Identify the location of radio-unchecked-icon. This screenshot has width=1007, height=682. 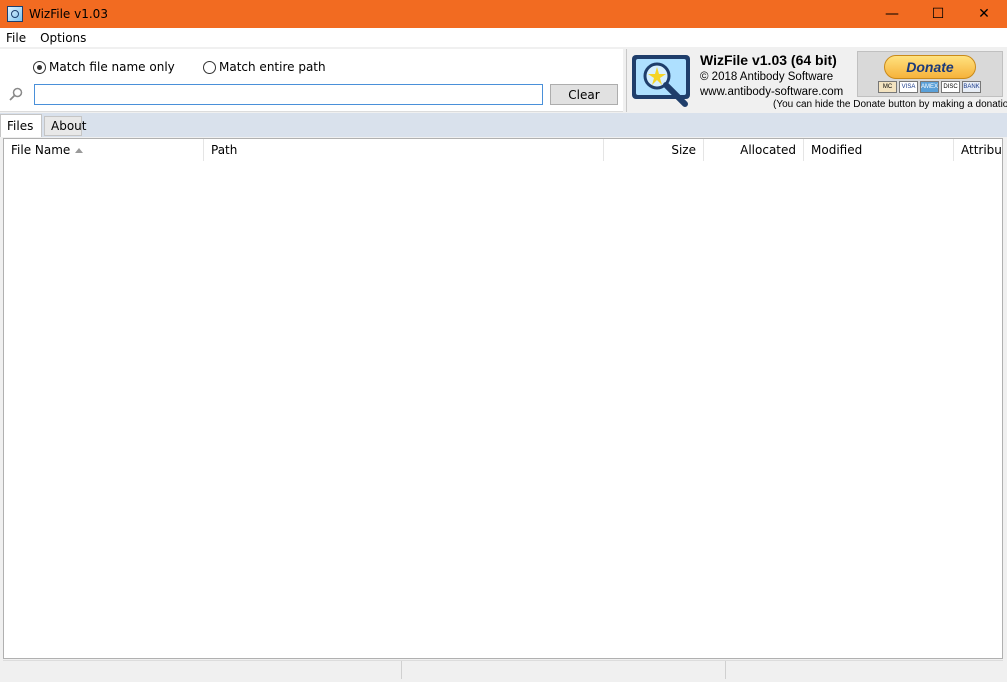
(209, 67).